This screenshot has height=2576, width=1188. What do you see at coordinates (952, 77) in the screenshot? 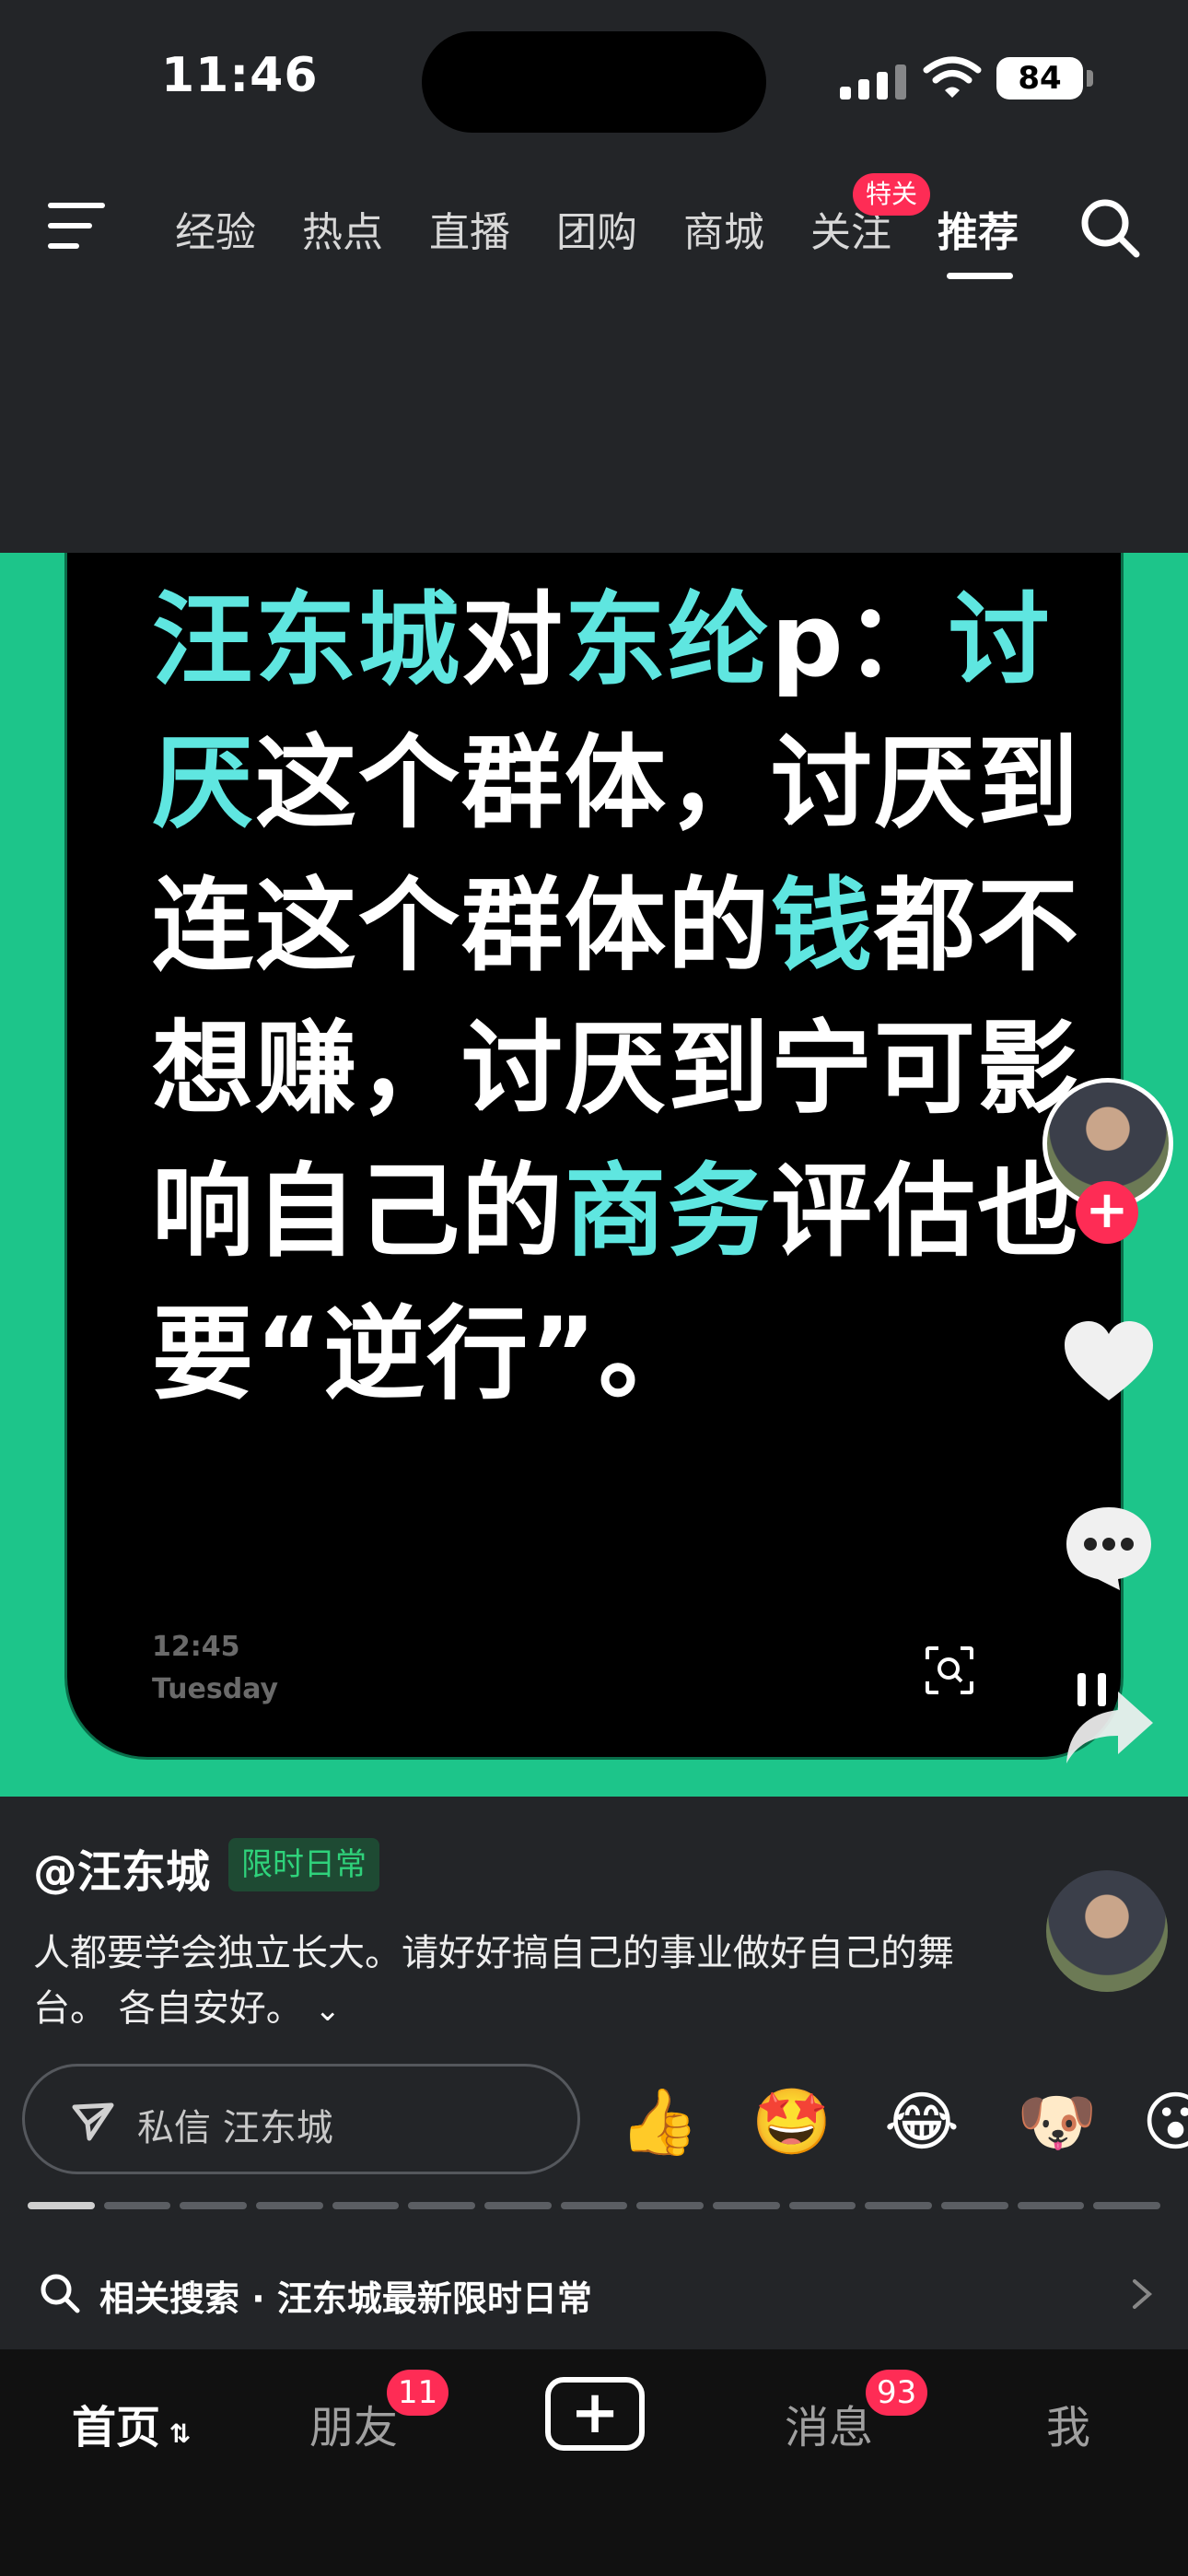
I see `wifi-icon` at bounding box center [952, 77].